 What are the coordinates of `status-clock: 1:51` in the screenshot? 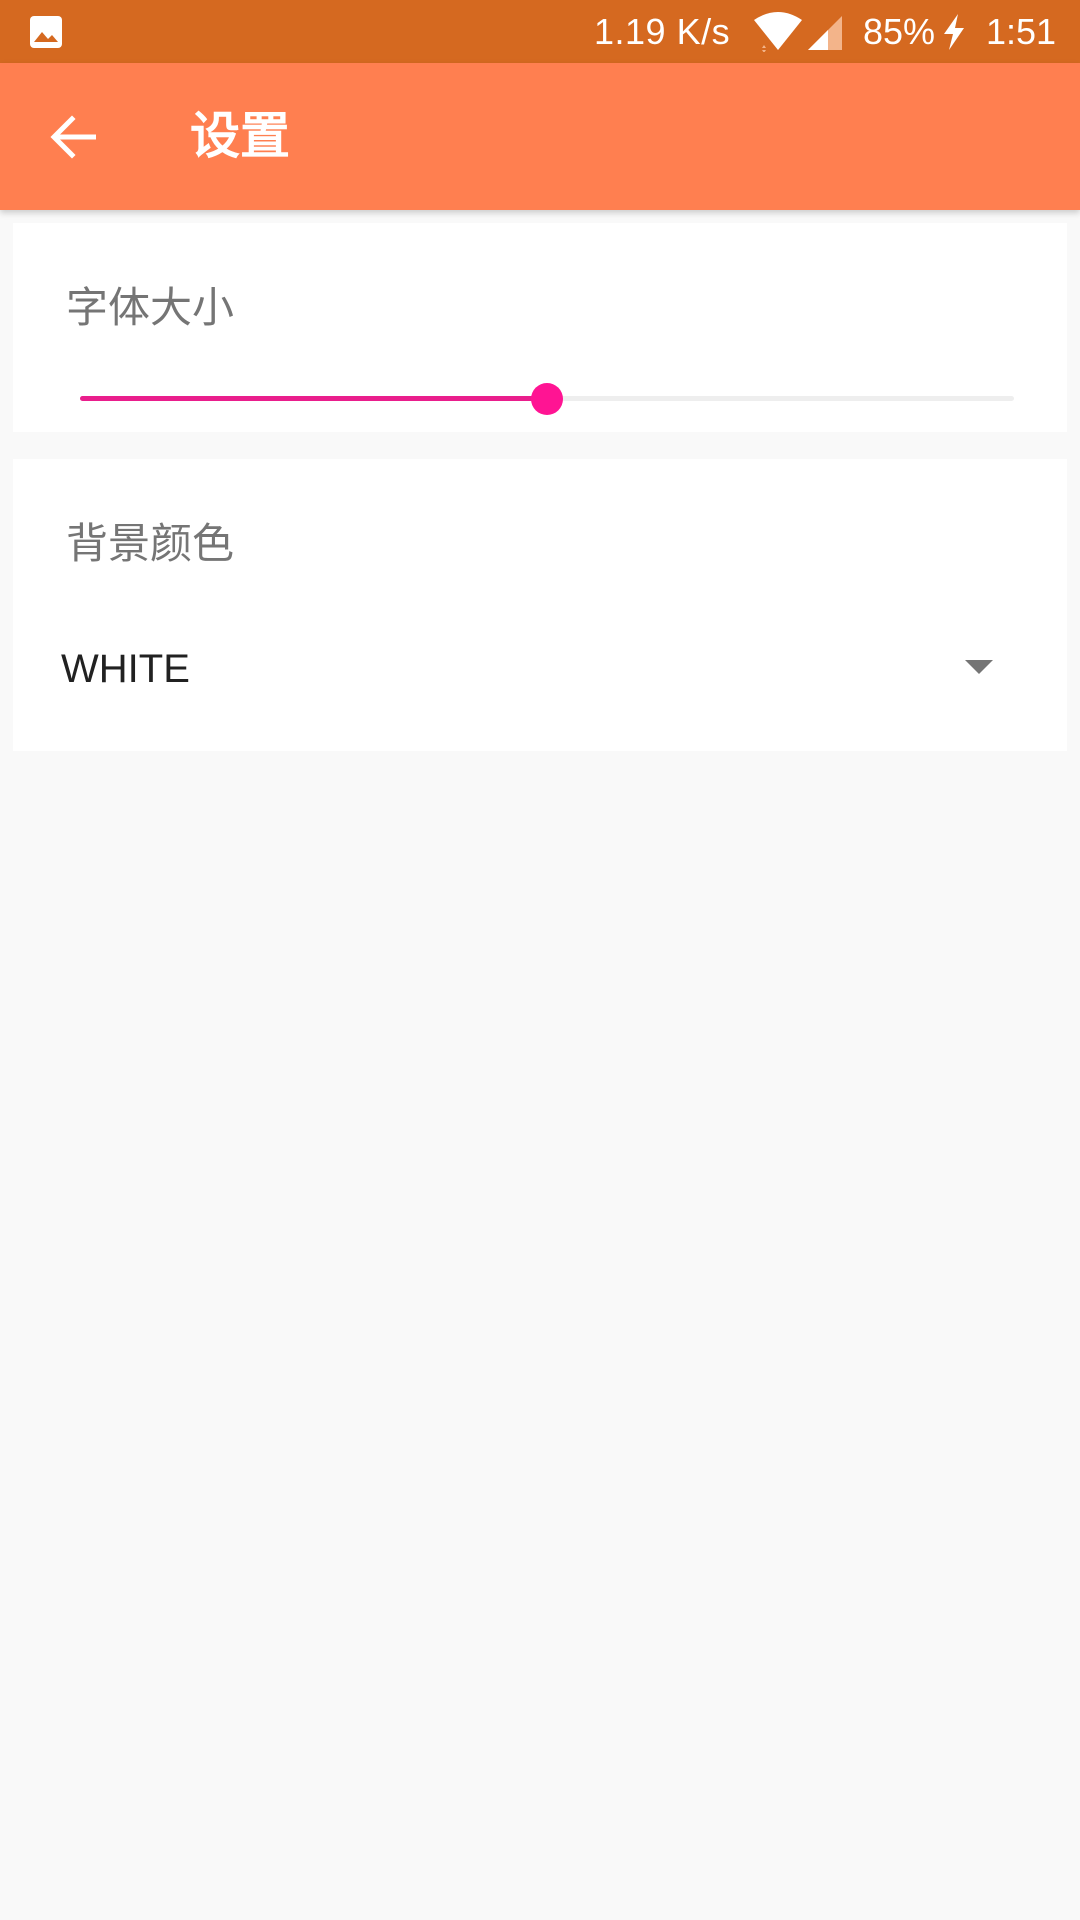 It's located at (1021, 31).